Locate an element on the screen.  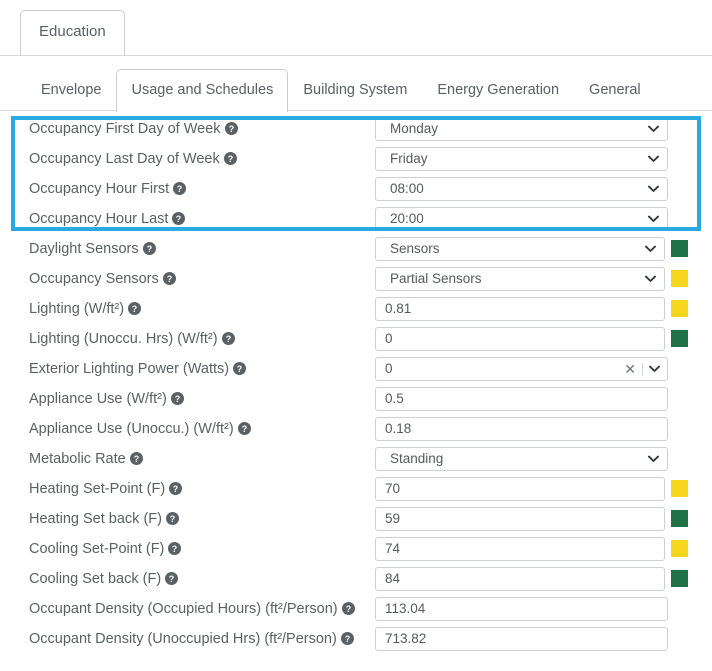
form-row-occupancy-sensors: Occupancy Sensors? Partial Sensors is located at coordinates (356, 279).